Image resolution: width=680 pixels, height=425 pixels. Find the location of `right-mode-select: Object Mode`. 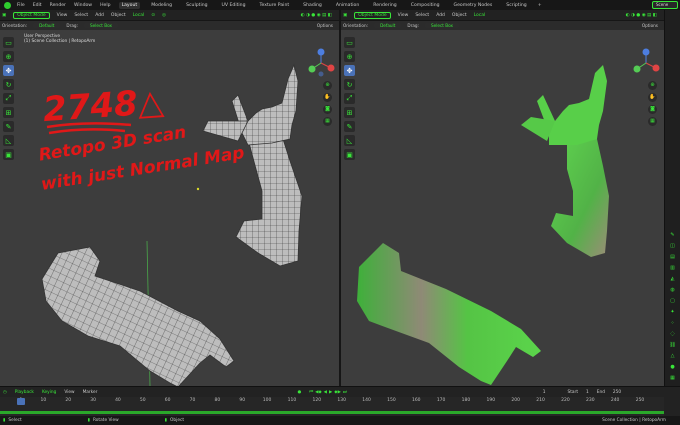

right-mode-select: Object Mode is located at coordinates (372, 15).